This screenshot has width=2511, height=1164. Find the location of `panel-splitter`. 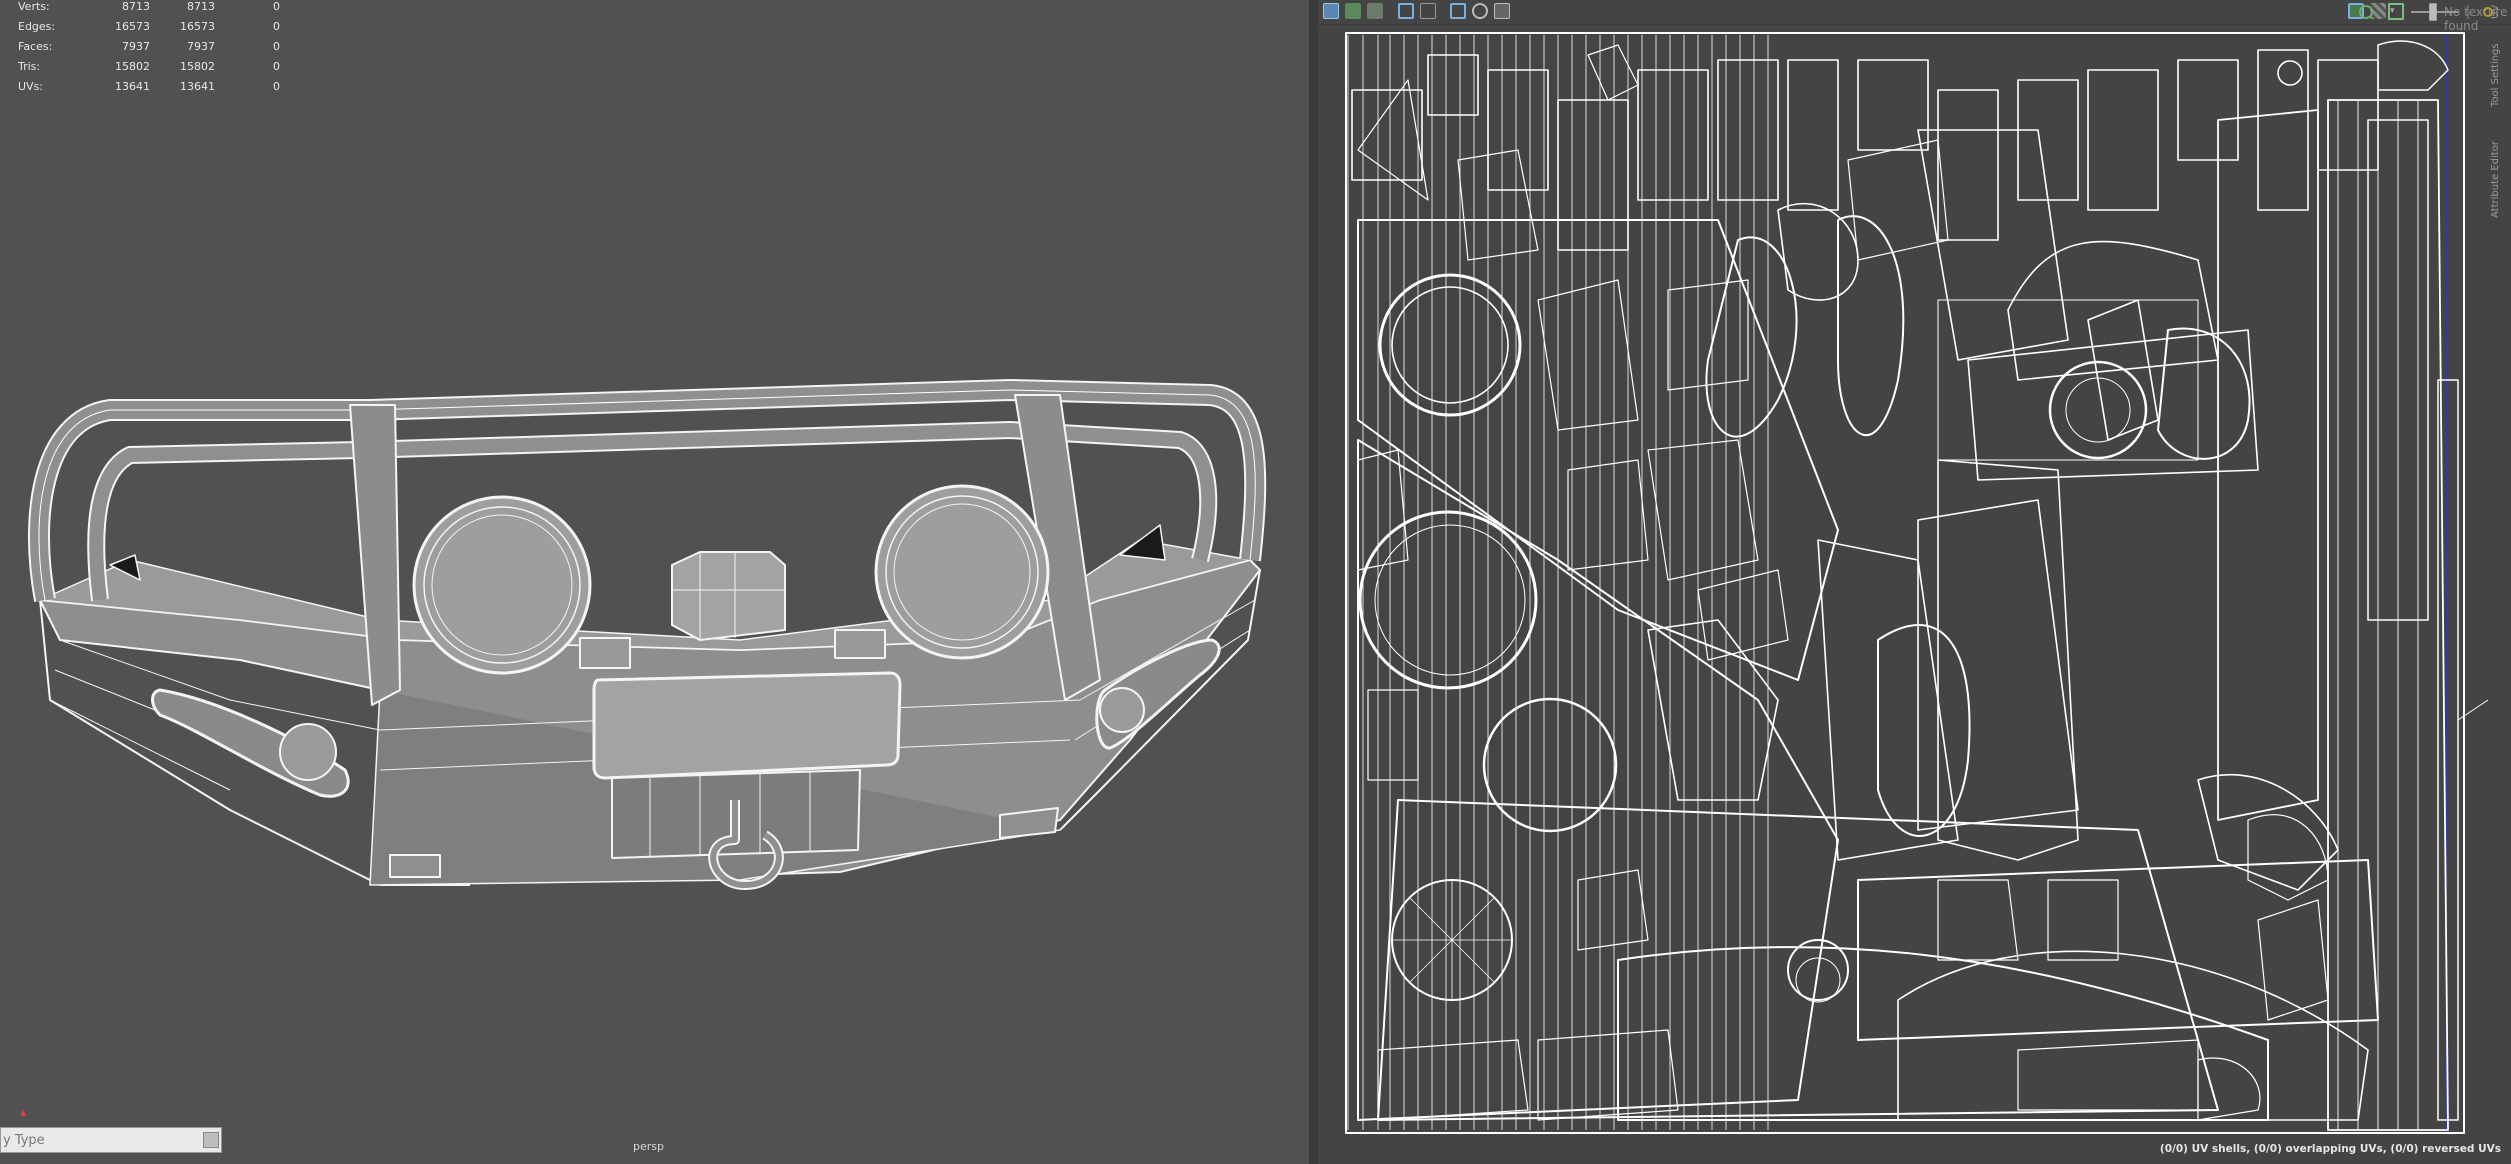

panel-splitter is located at coordinates (1313, 582).